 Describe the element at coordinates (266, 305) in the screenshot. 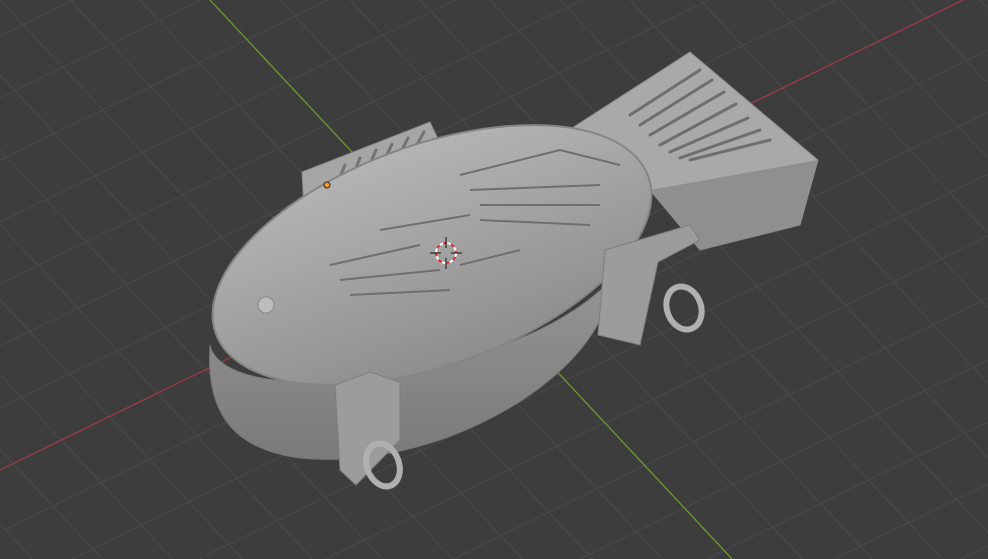

I see `fish-eye` at that location.